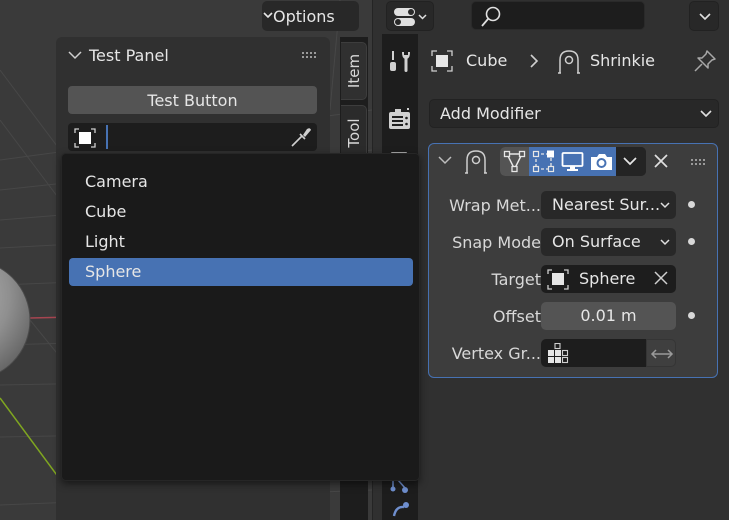 The image size is (729, 520). What do you see at coordinates (558, 15) in the screenshot?
I see `properties-search-input` at bounding box center [558, 15].